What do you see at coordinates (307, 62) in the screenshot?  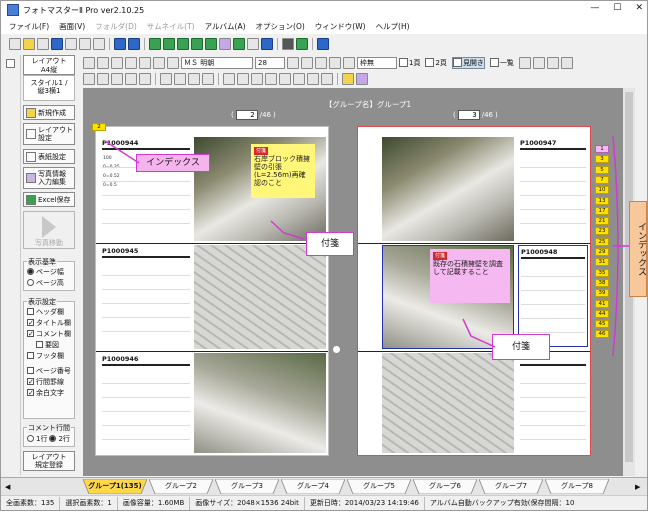 I see `bold-icon` at bounding box center [307, 62].